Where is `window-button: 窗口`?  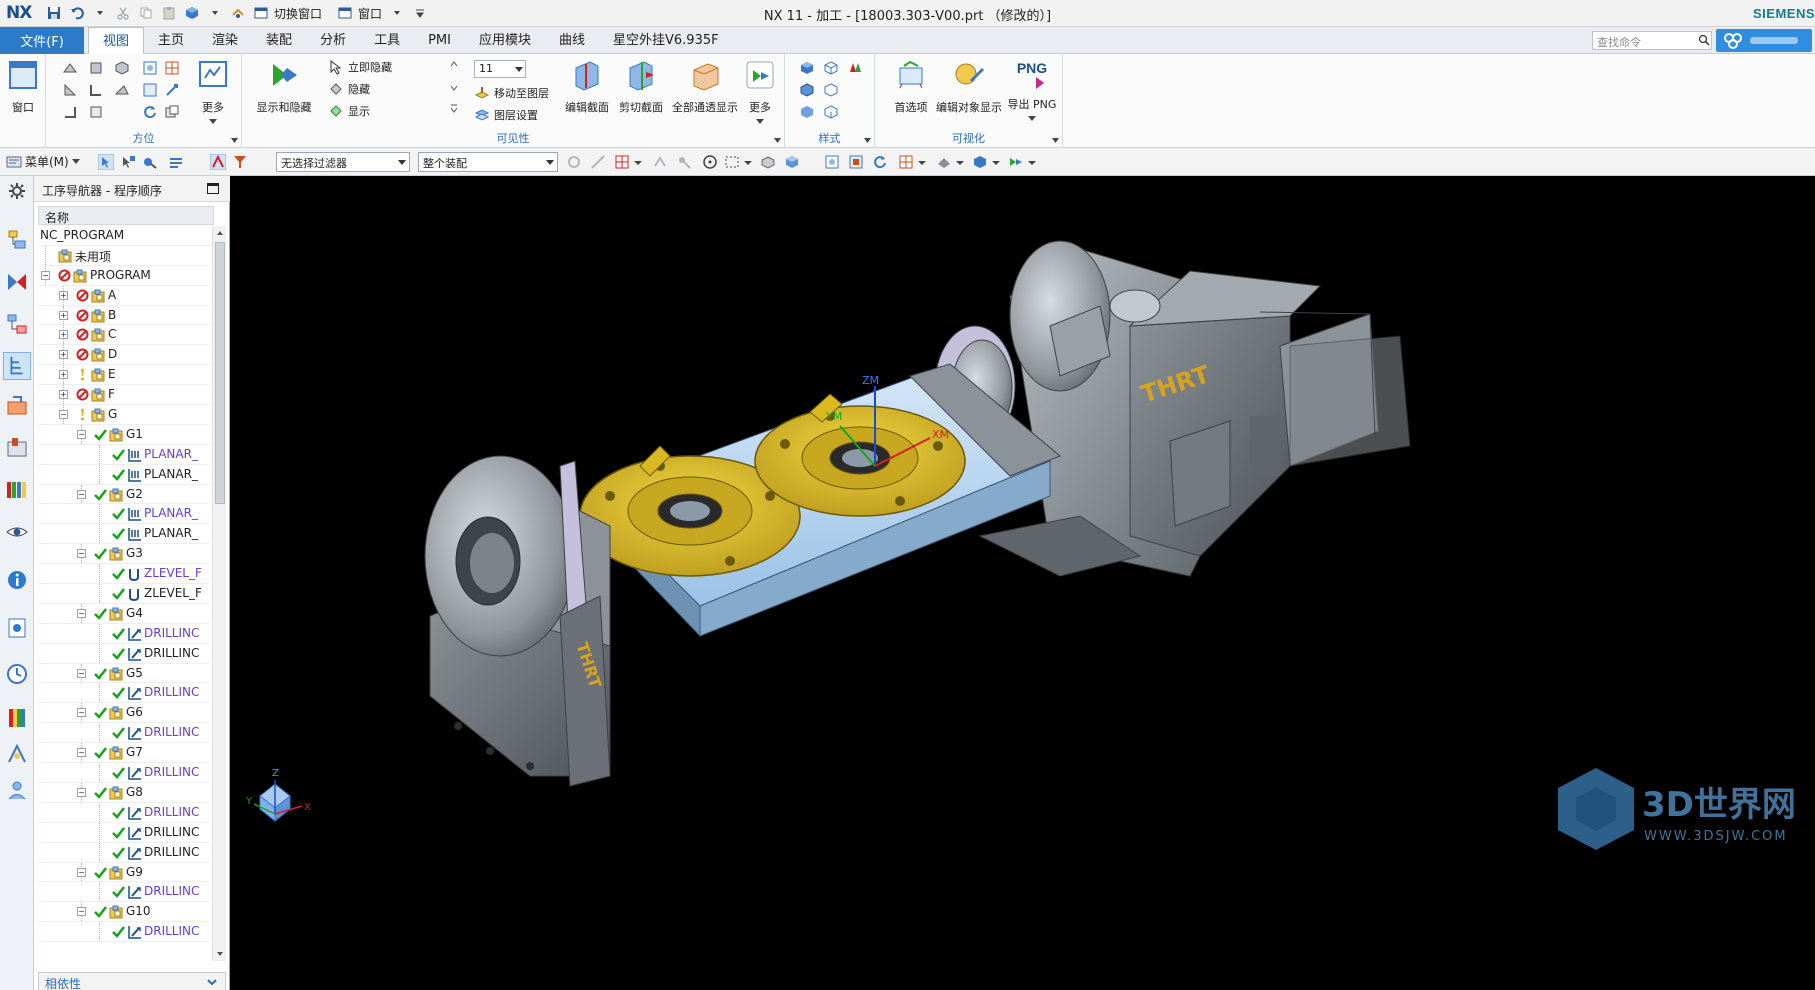
window-button: 窗口 is located at coordinates (23, 86).